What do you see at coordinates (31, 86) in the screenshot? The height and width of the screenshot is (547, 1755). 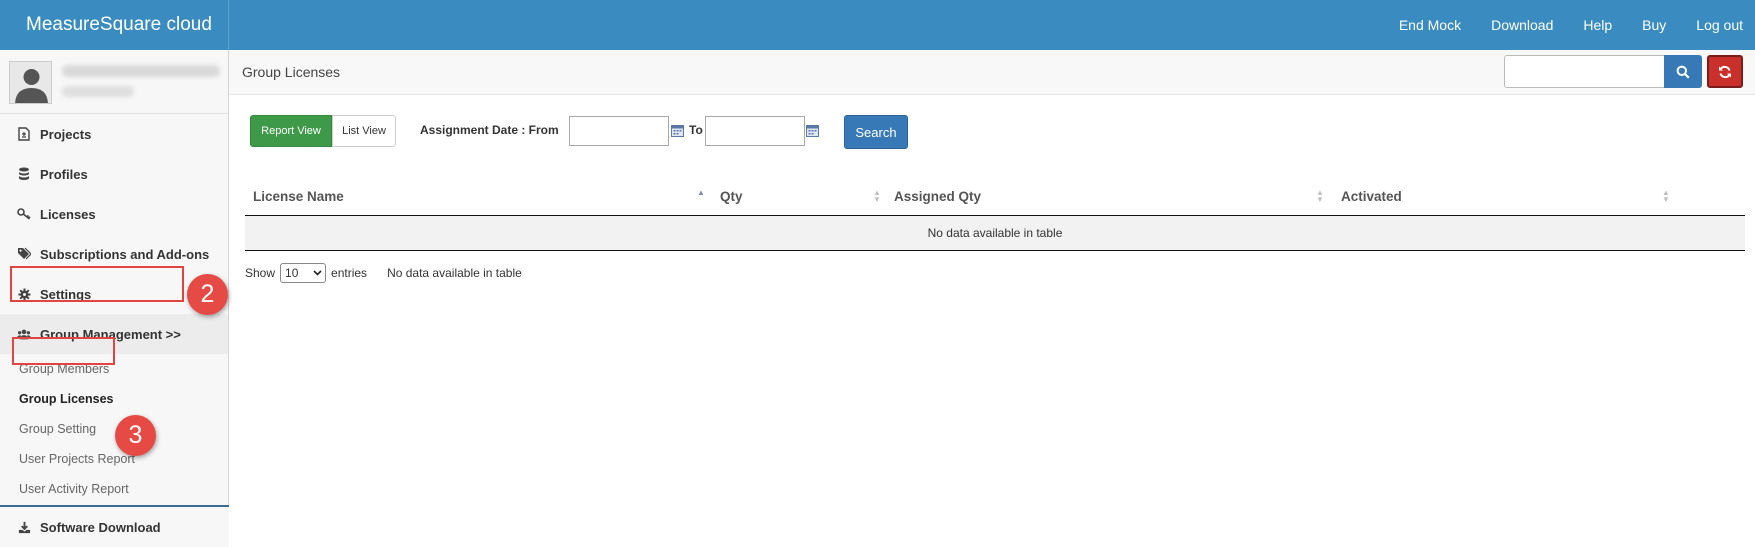 I see `user-silhouette-icon` at bounding box center [31, 86].